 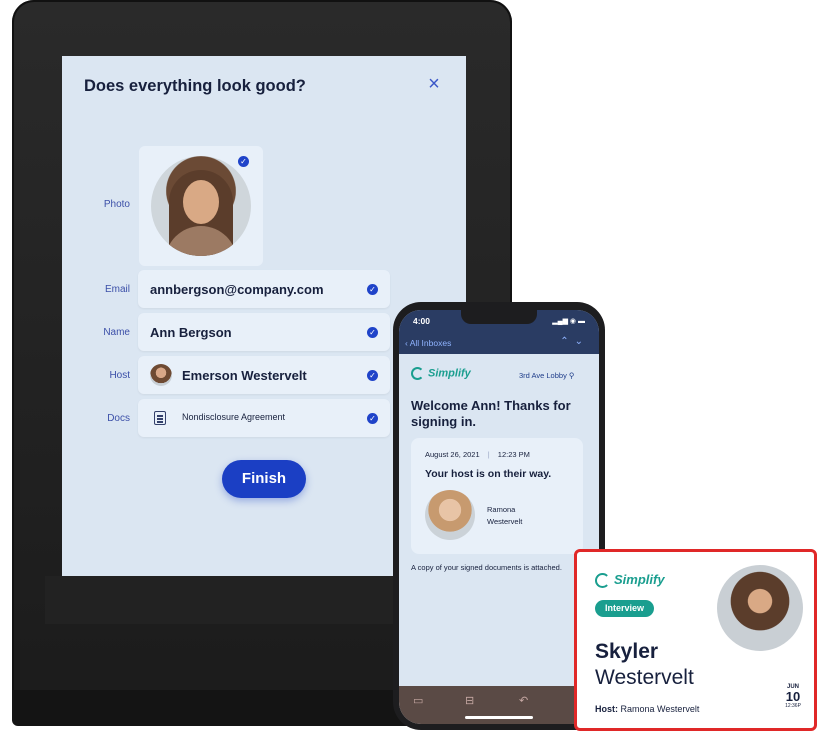 What do you see at coordinates (504, 516) in the screenshot?
I see `host-name: Ramona Westervelt` at bounding box center [504, 516].